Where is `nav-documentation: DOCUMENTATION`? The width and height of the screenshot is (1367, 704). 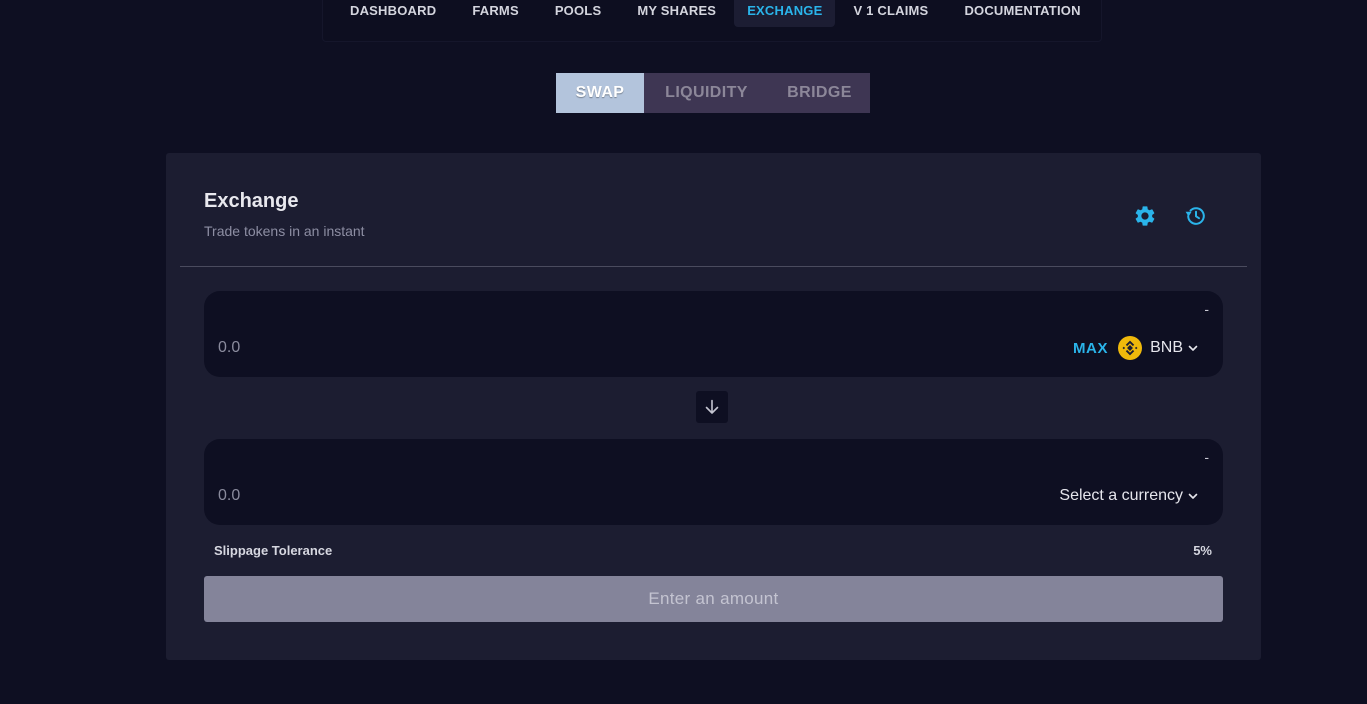
nav-documentation: DOCUMENTATION is located at coordinates (1022, 13).